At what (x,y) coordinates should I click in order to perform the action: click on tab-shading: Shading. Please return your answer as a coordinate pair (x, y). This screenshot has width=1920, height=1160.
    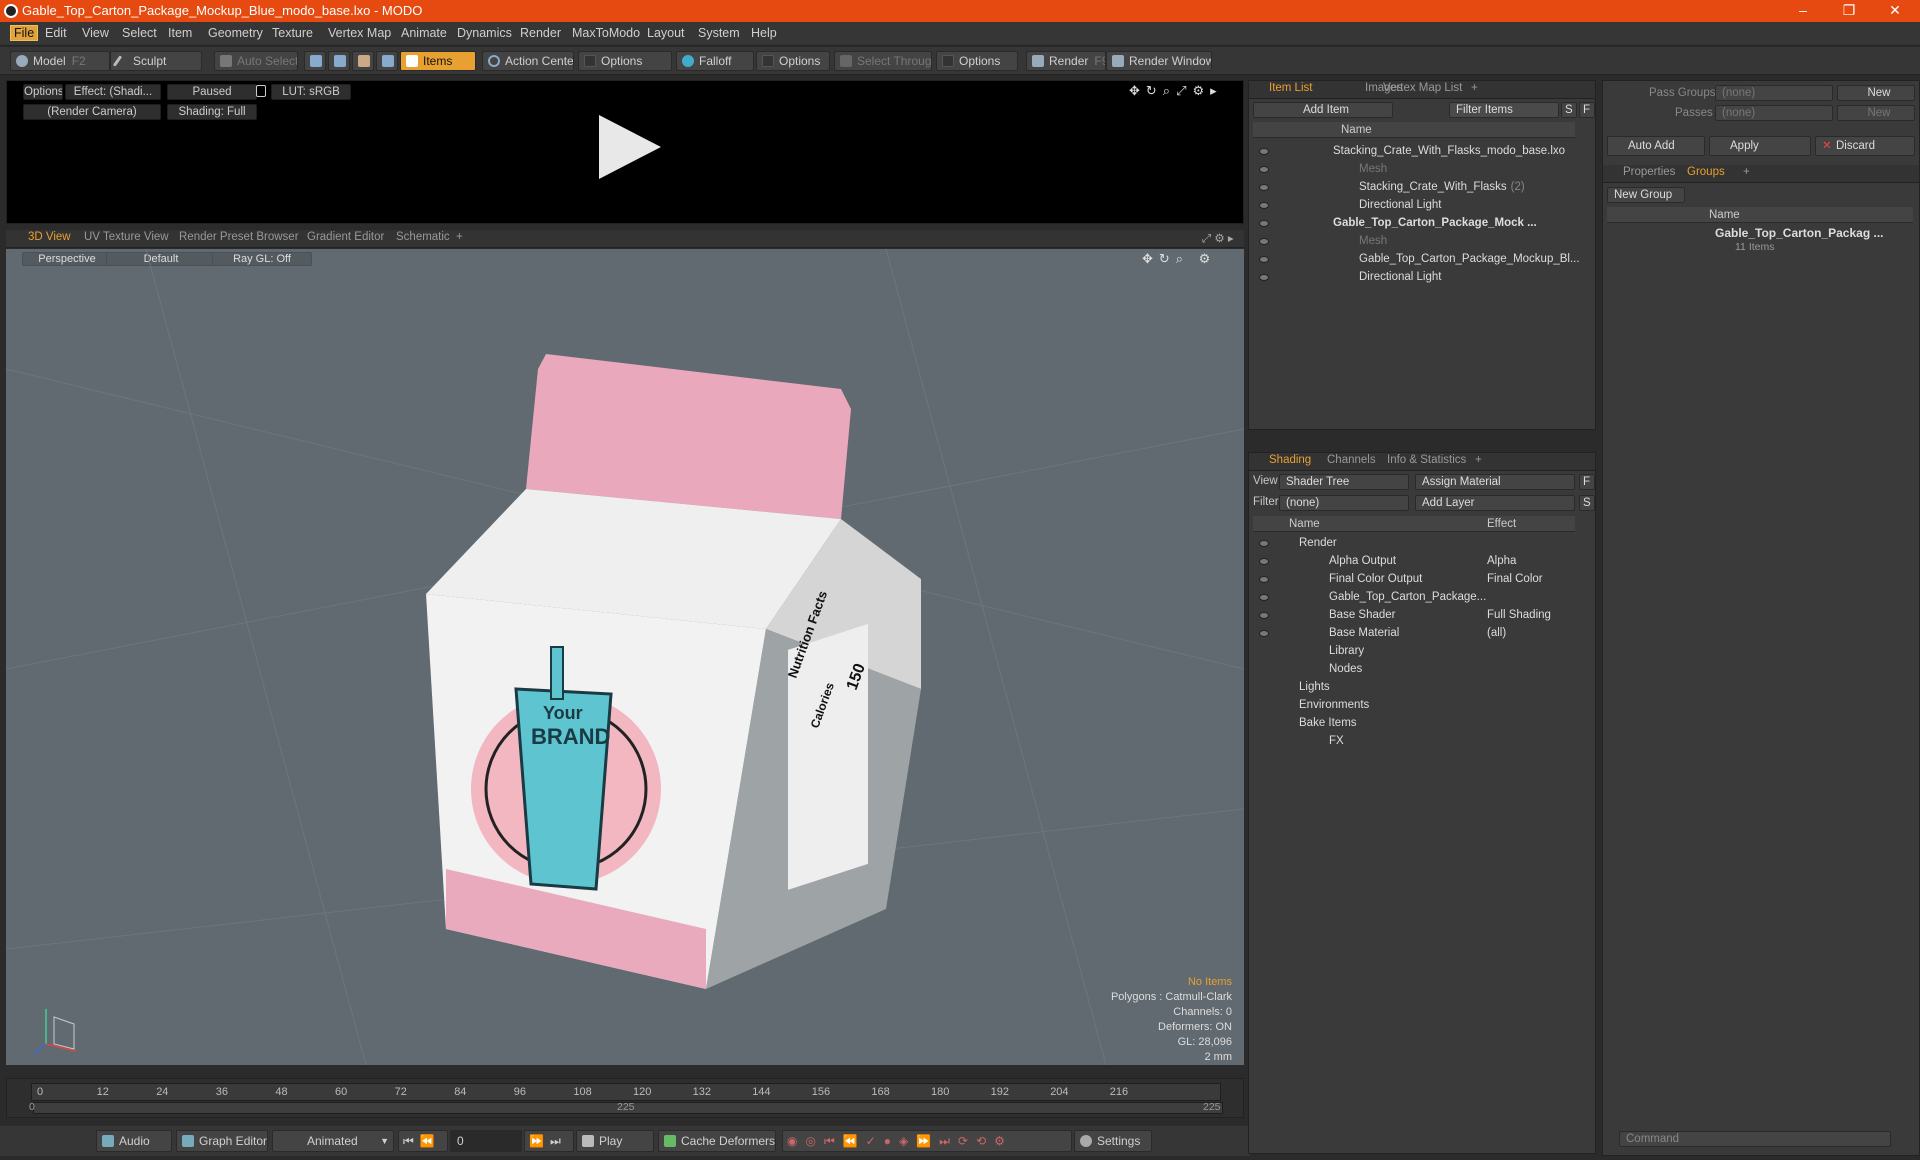
    Looking at the image, I should click on (1290, 460).